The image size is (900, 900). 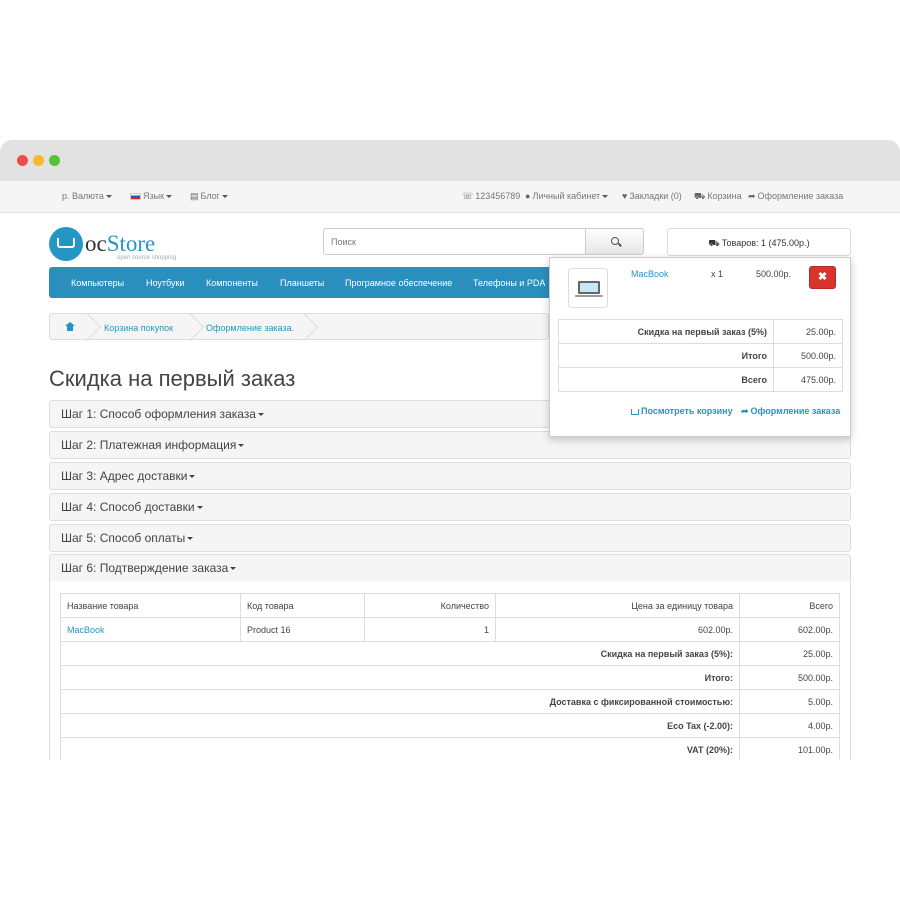 I want to click on totals-label: Скидка на первый заказ (5%):, so click(x=400, y=653).